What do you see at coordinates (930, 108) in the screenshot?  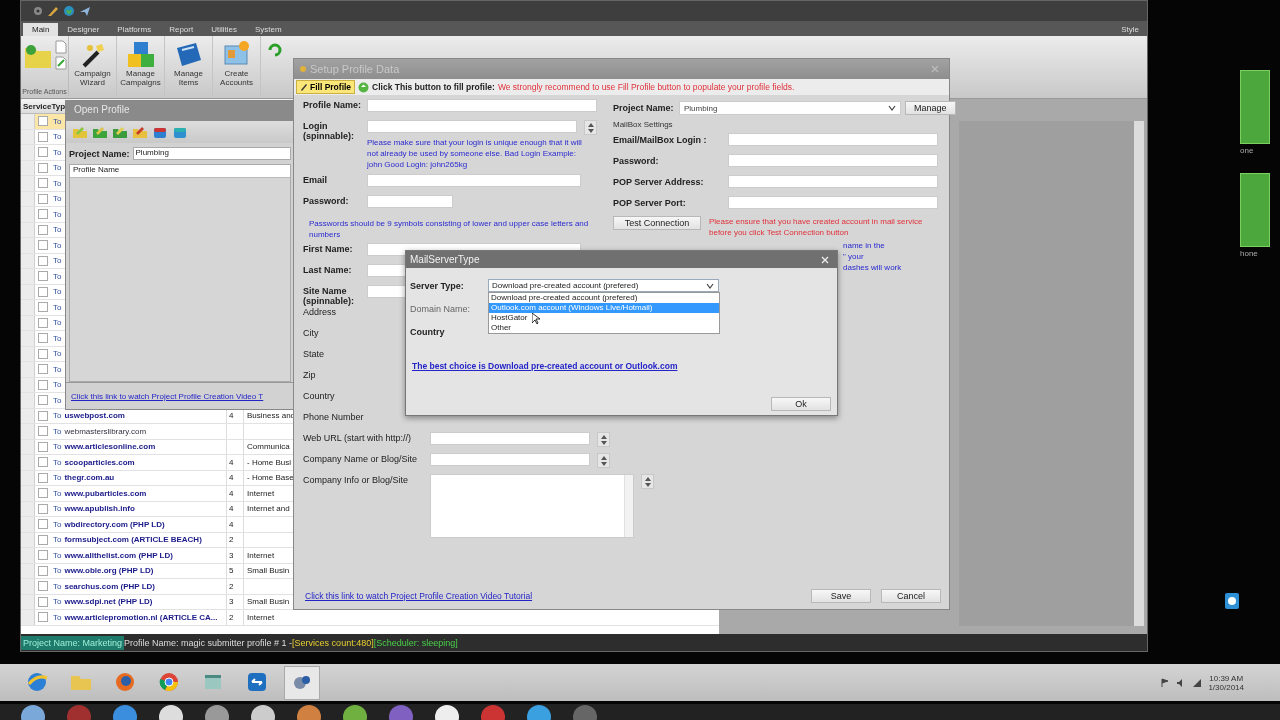 I see `manage-button: Manage` at bounding box center [930, 108].